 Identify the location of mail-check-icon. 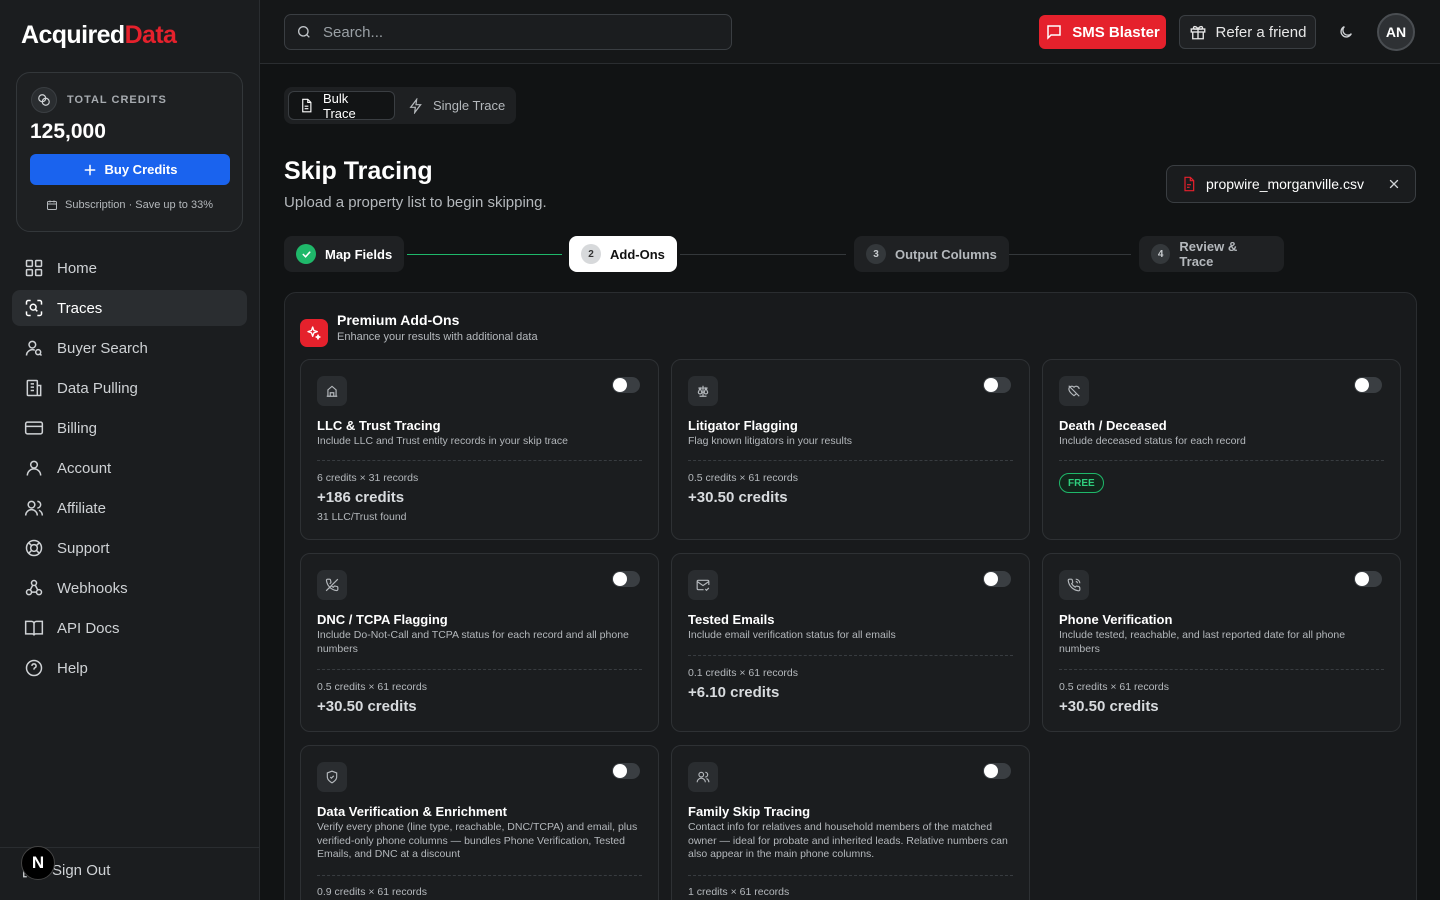
(703, 585).